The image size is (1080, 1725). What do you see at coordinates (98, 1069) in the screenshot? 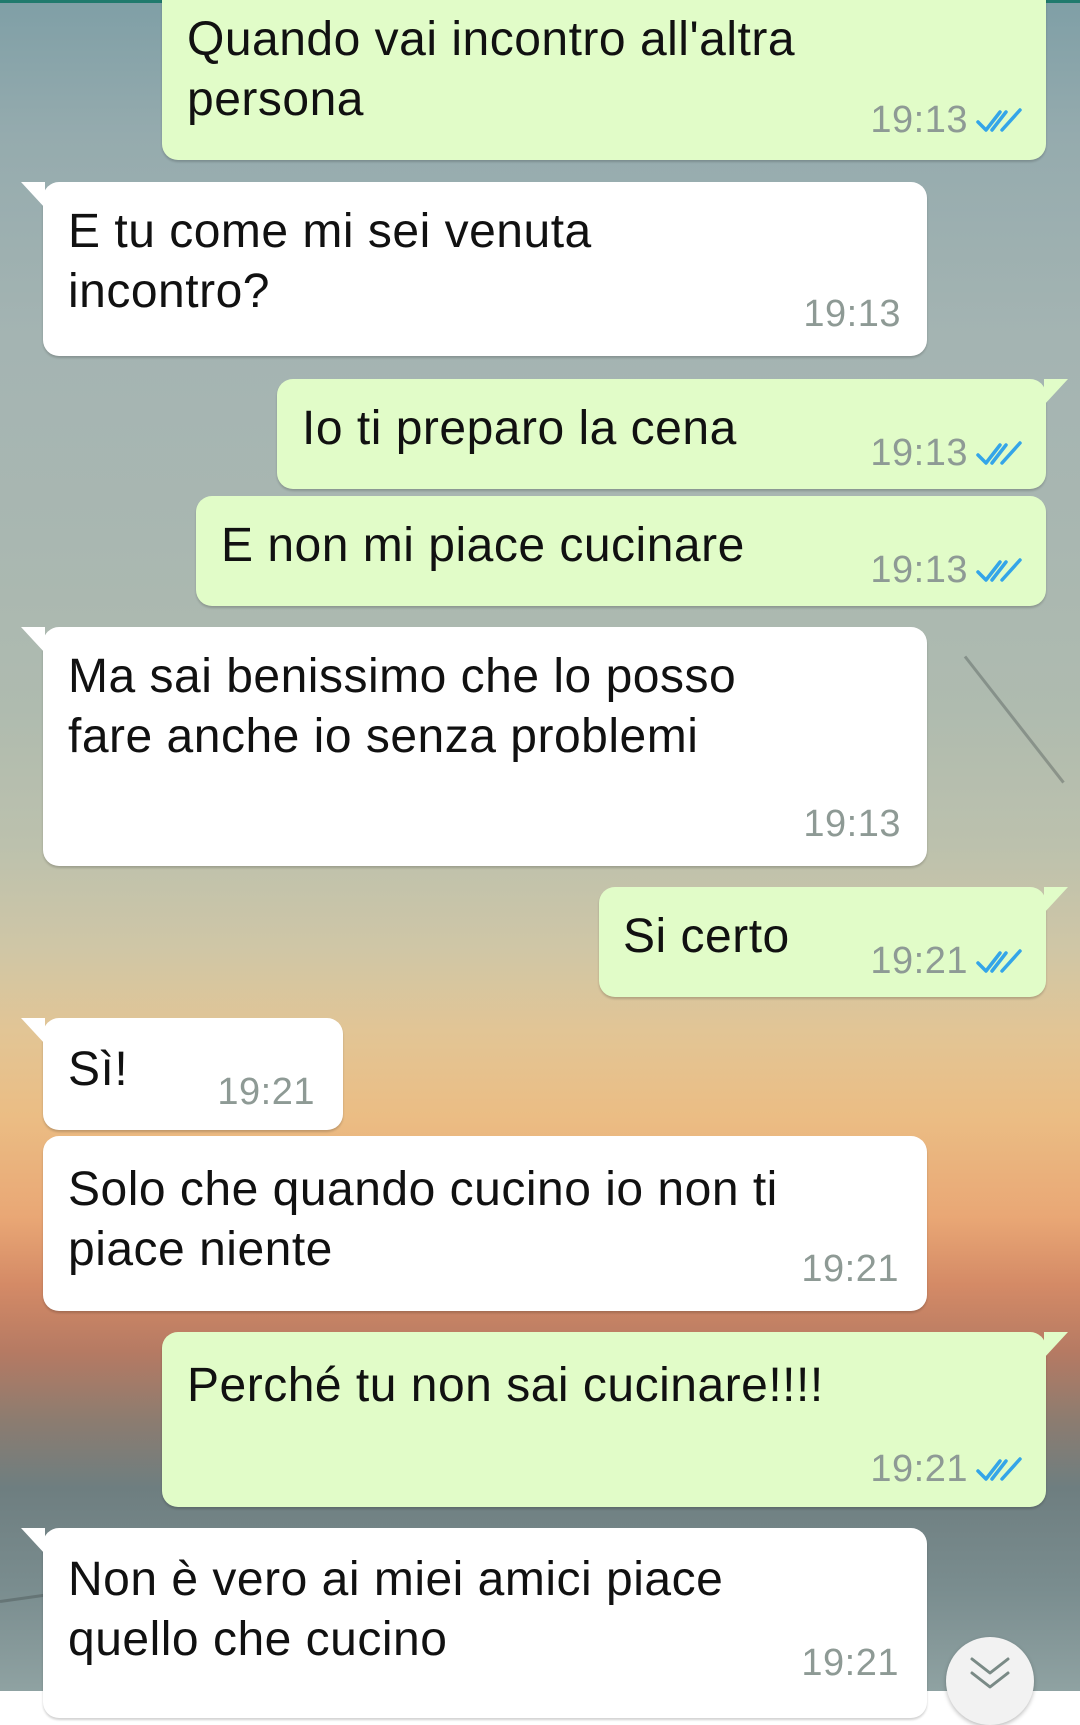
I see `message-text: Sì!` at bounding box center [98, 1069].